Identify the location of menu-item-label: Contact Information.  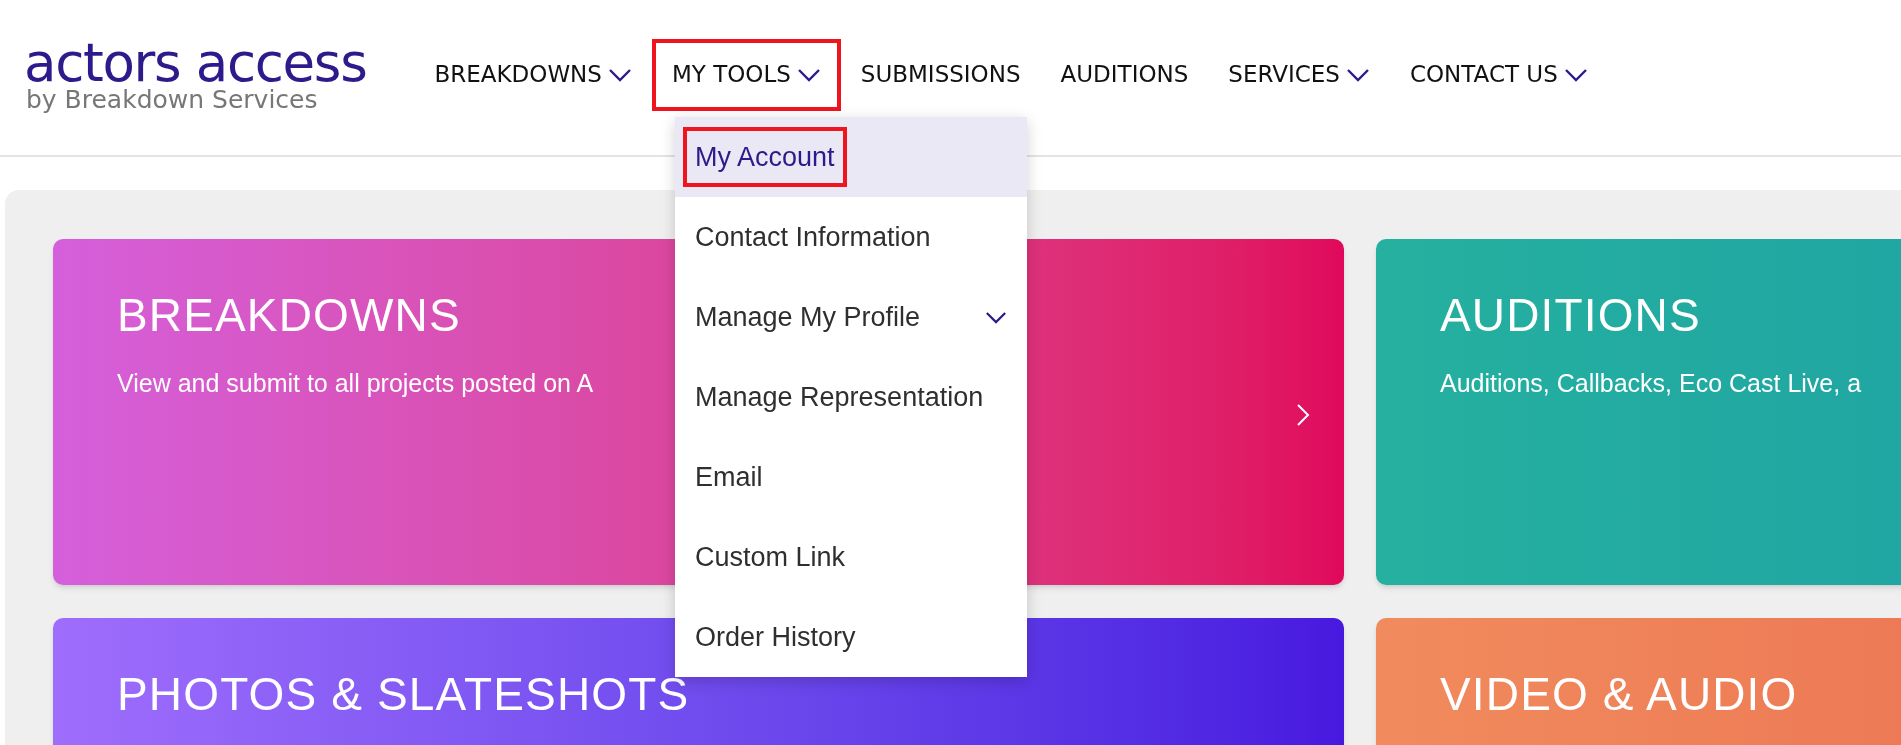
(813, 237).